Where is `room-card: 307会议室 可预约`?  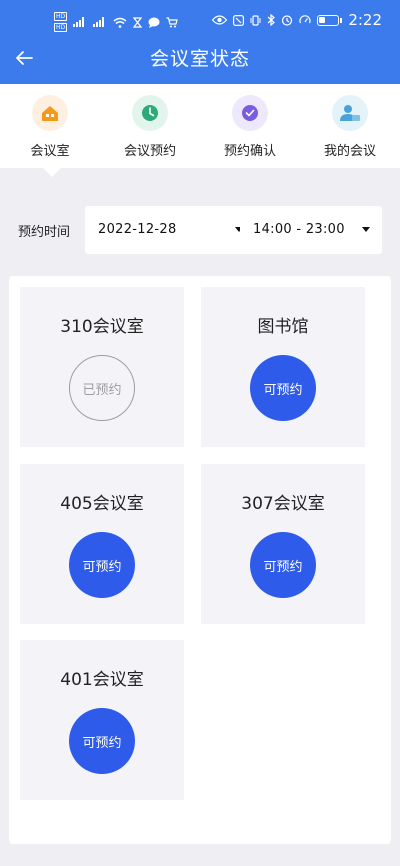 room-card: 307会议室 可预约 is located at coordinates (283, 544).